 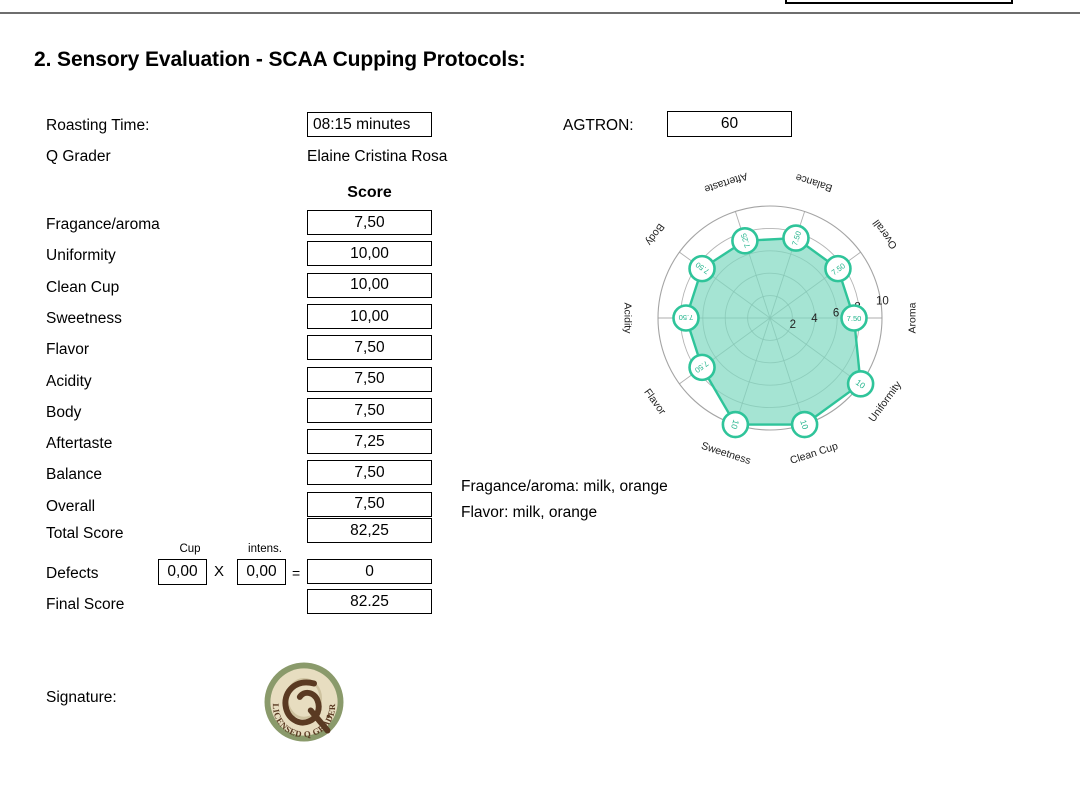 What do you see at coordinates (899, 2) in the screenshot?
I see `top-partial-box` at bounding box center [899, 2].